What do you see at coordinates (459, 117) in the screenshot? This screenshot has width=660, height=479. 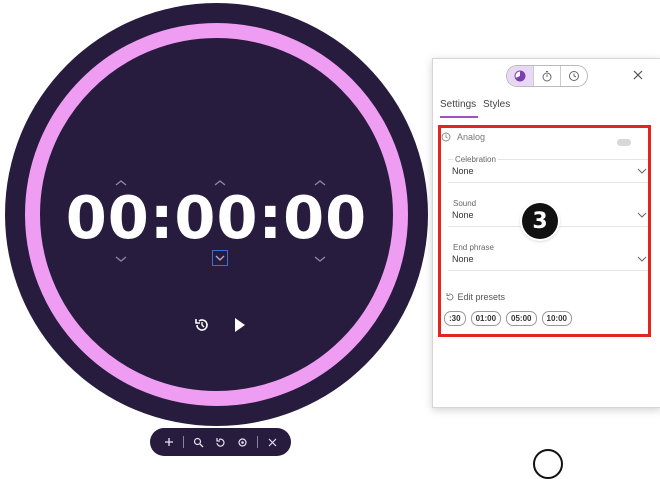 I see `active-tab-indicator` at bounding box center [459, 117].